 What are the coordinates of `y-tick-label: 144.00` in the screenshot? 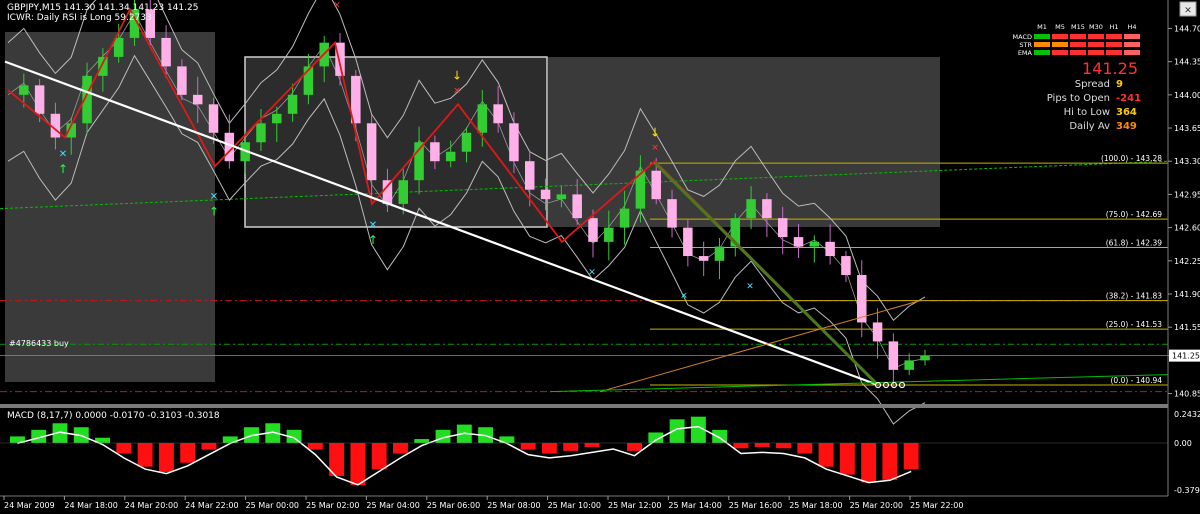 It's located at (1187, 95).